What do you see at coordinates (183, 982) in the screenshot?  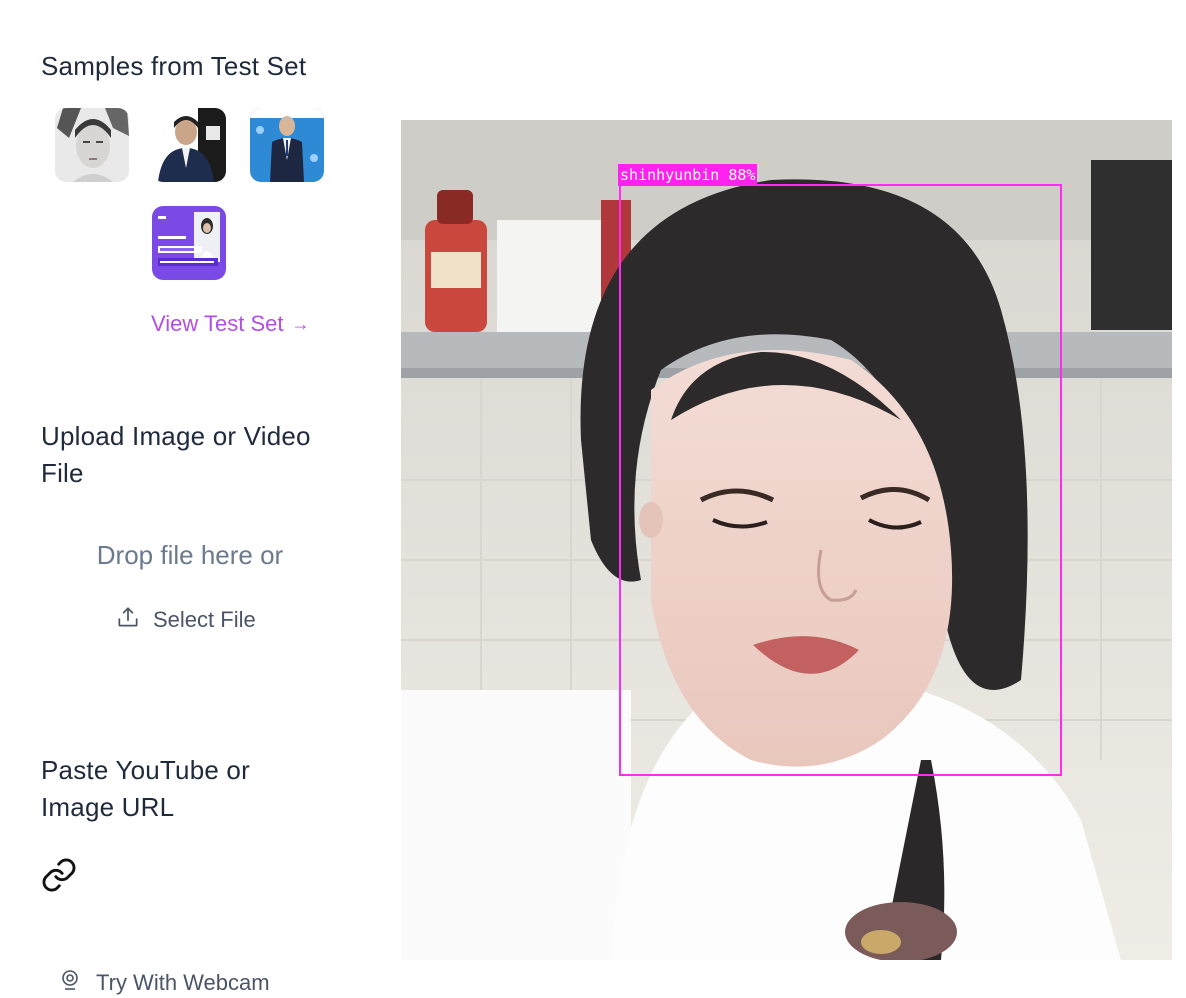 I see `try-webcam-label: Try With Webcam` at bounding box center [183, 982].